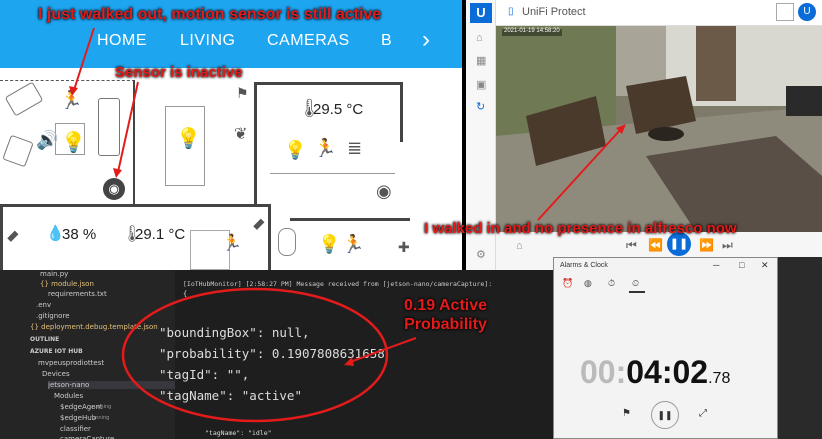 The image size is (822, 439). What do you see at coordinates (67, 284) in the screenshot?
I see `tree-item: {} module.json` at bounding box center [67, 284].